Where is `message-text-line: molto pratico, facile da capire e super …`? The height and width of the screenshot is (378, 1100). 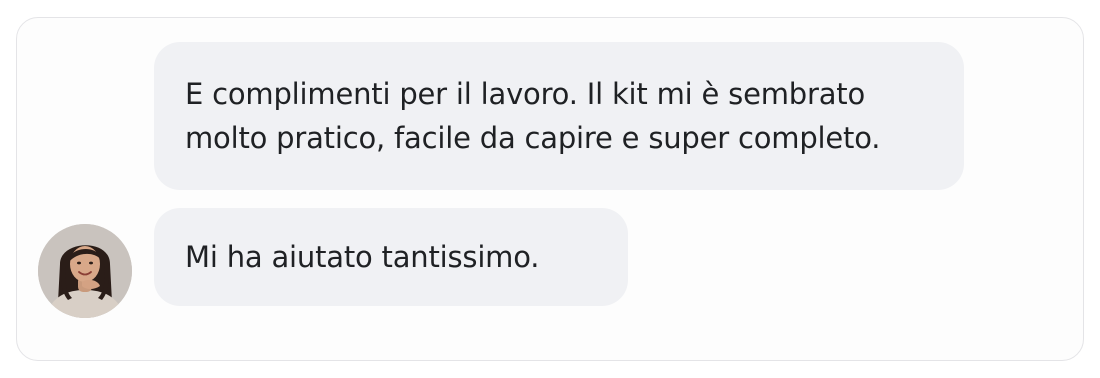 message-text-line: molto pratico, facile da capire e super … is located at coordinates (533, 138).